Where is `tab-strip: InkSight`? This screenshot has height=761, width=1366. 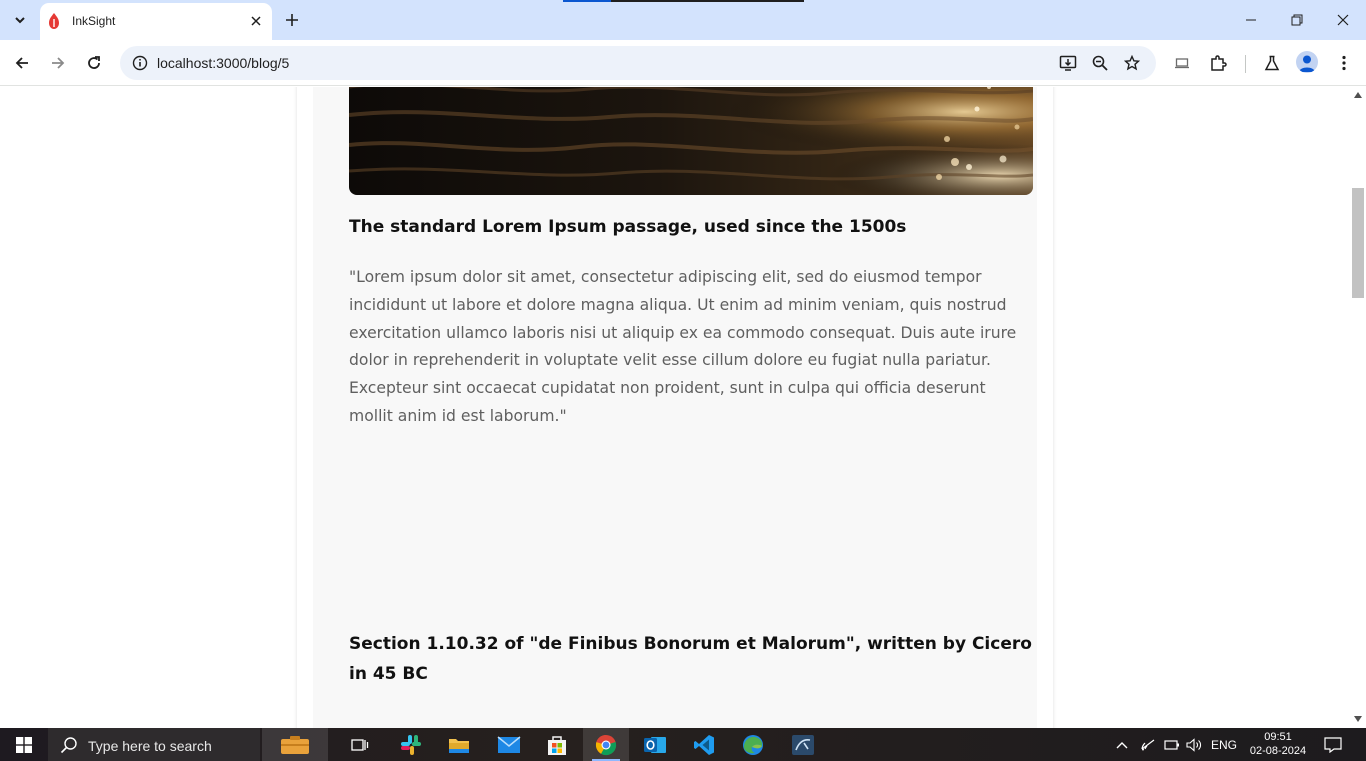
tab-strip: InkSight is located at coordinates (683, 20).